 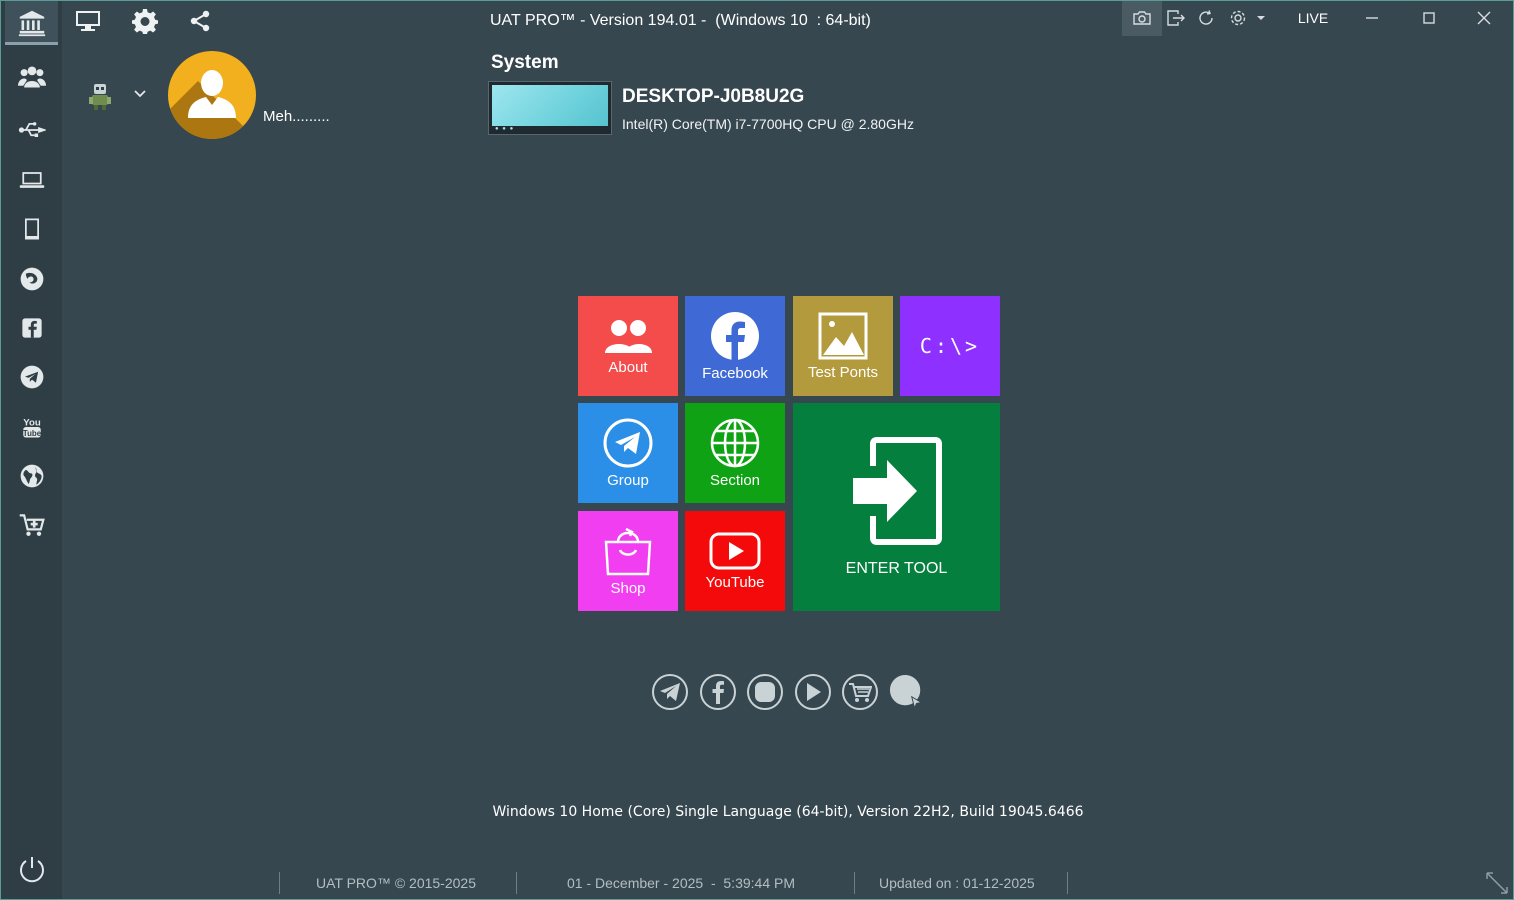 I want to click on tile-label: Test Ponts, so click(x=843, y=372).